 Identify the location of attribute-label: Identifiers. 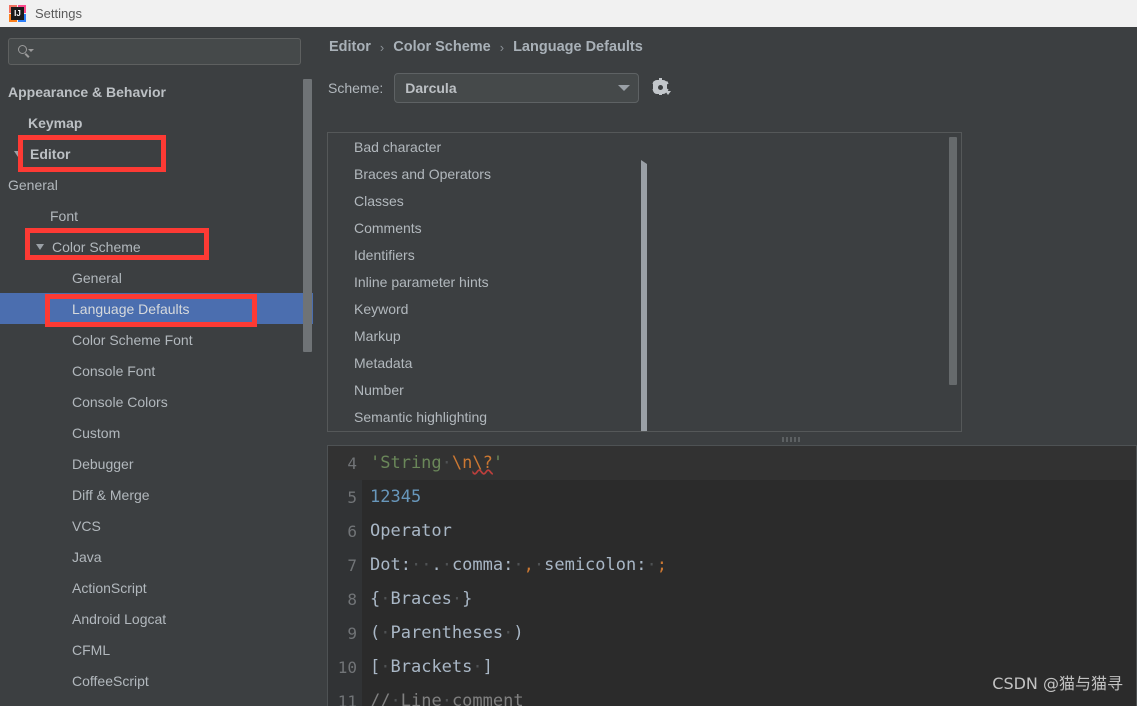
(384, 254).